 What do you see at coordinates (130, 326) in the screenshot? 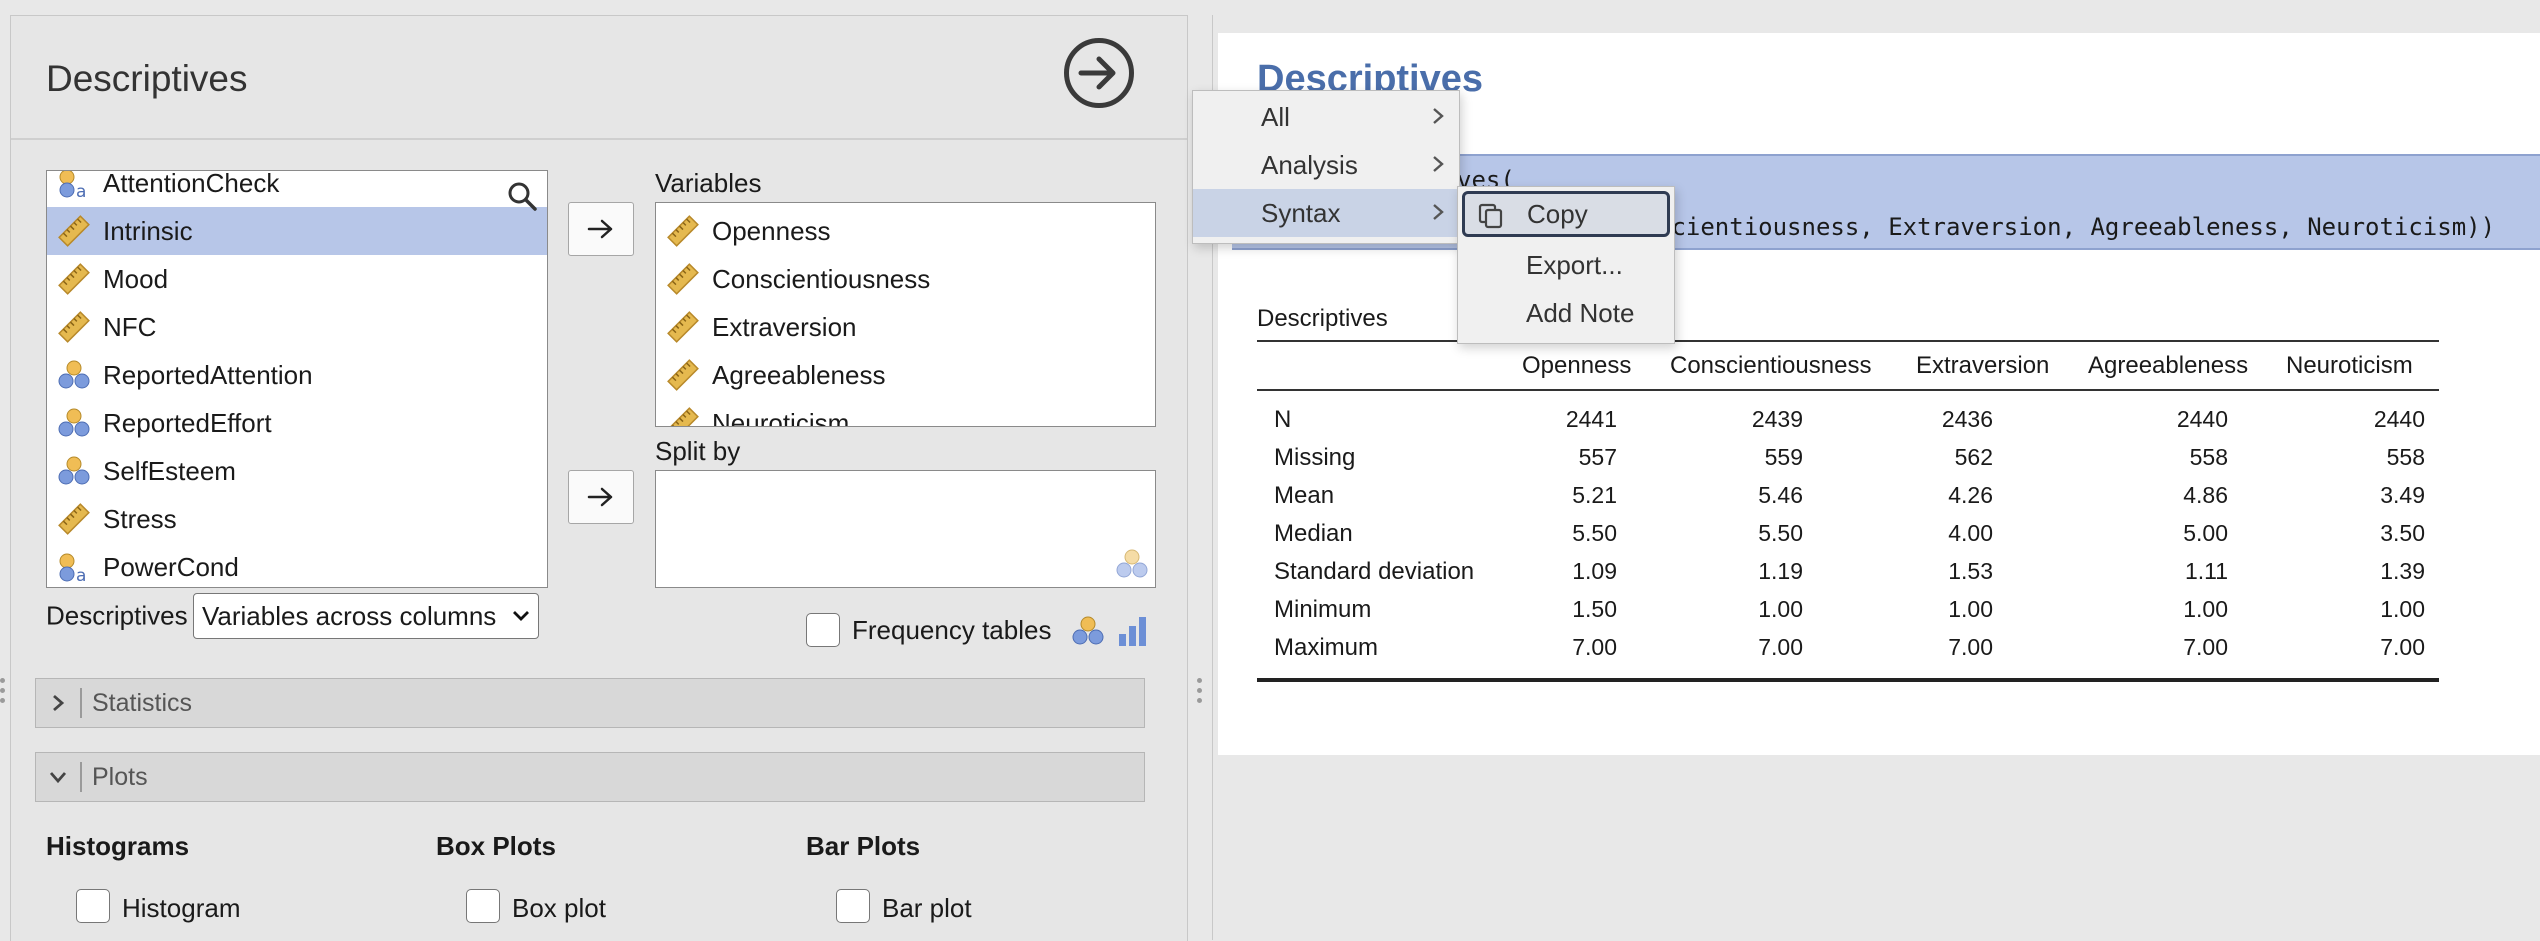
I see `variable-label: NFC` at bounding box center [130, 326].